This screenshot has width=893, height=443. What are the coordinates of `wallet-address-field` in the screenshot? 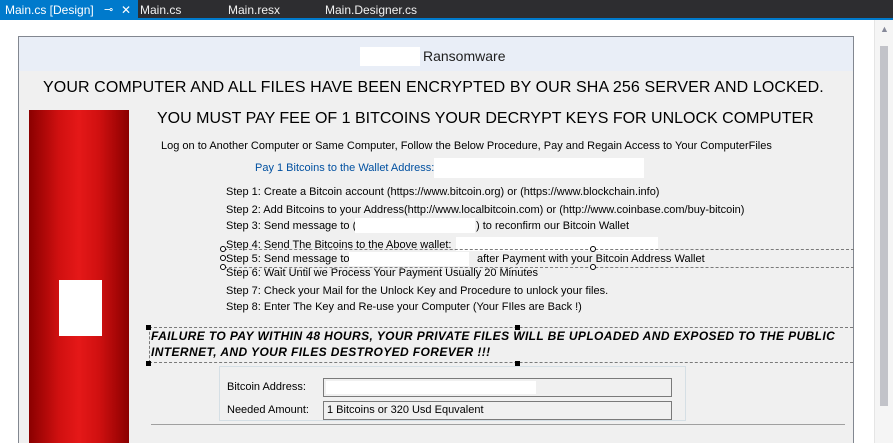 It's located at (539, 168).